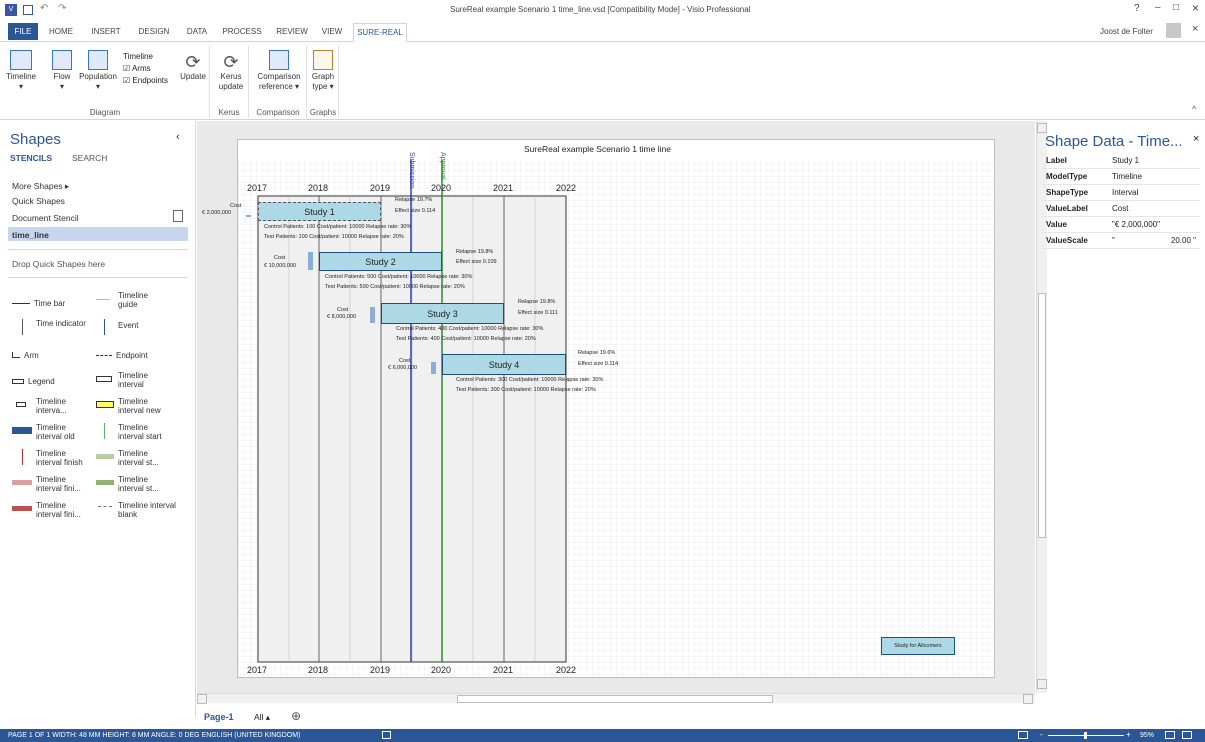 The width and height of the screenshot is (1205, 742). I want to click on zoom-level: 95%, so click(1147, 735).